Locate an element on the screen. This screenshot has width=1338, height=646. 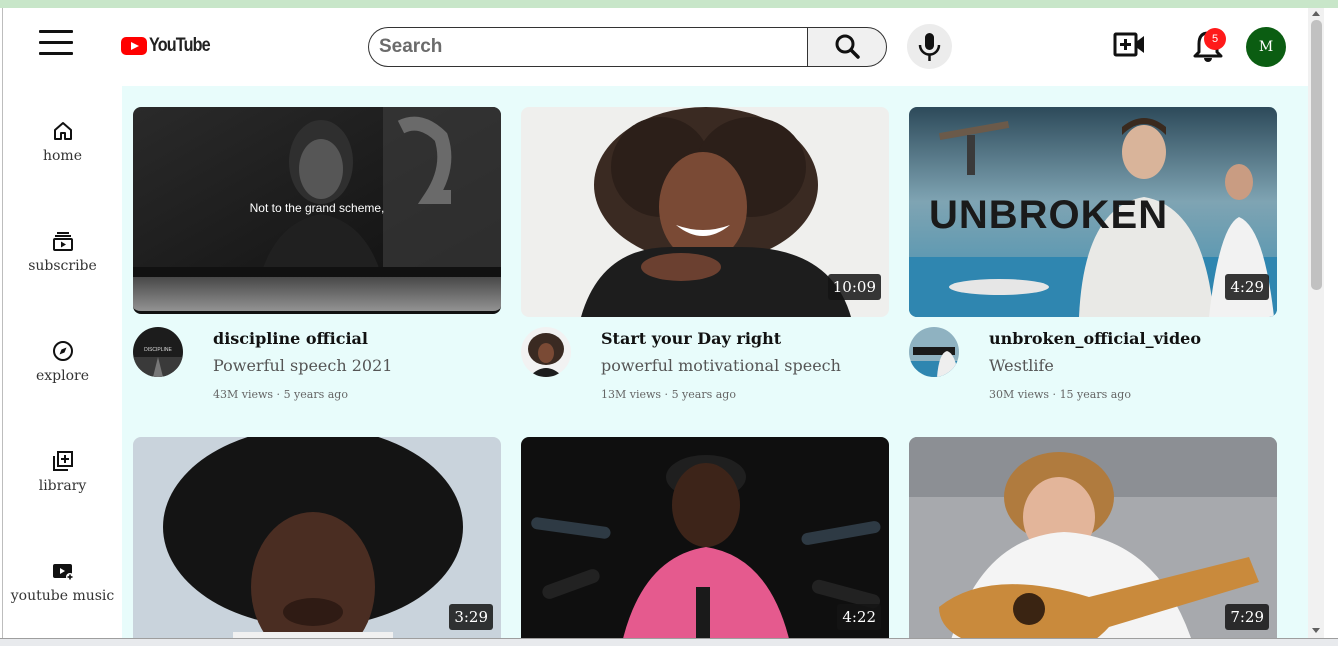
voice-search-button is located at coordinates (929, 46).